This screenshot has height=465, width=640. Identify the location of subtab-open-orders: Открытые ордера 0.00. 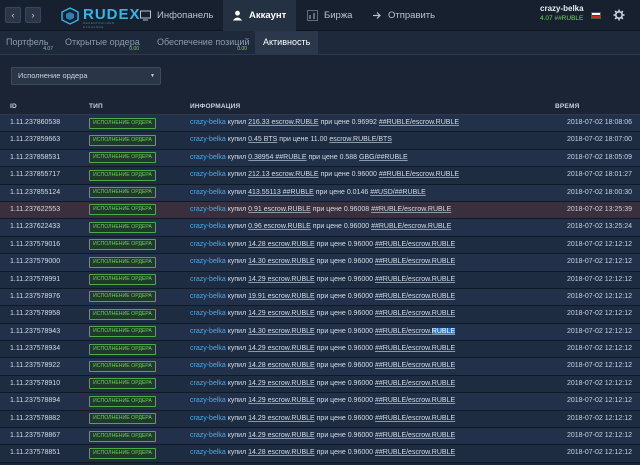
(101, 43).